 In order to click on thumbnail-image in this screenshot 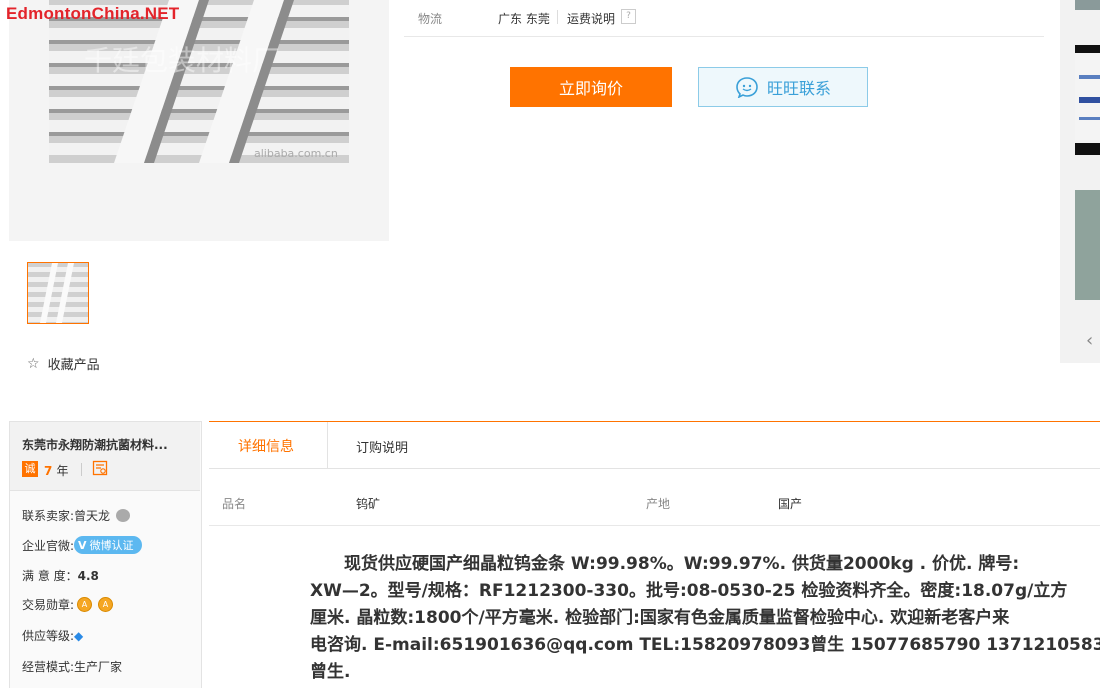, I will do `click(58, 293)`.